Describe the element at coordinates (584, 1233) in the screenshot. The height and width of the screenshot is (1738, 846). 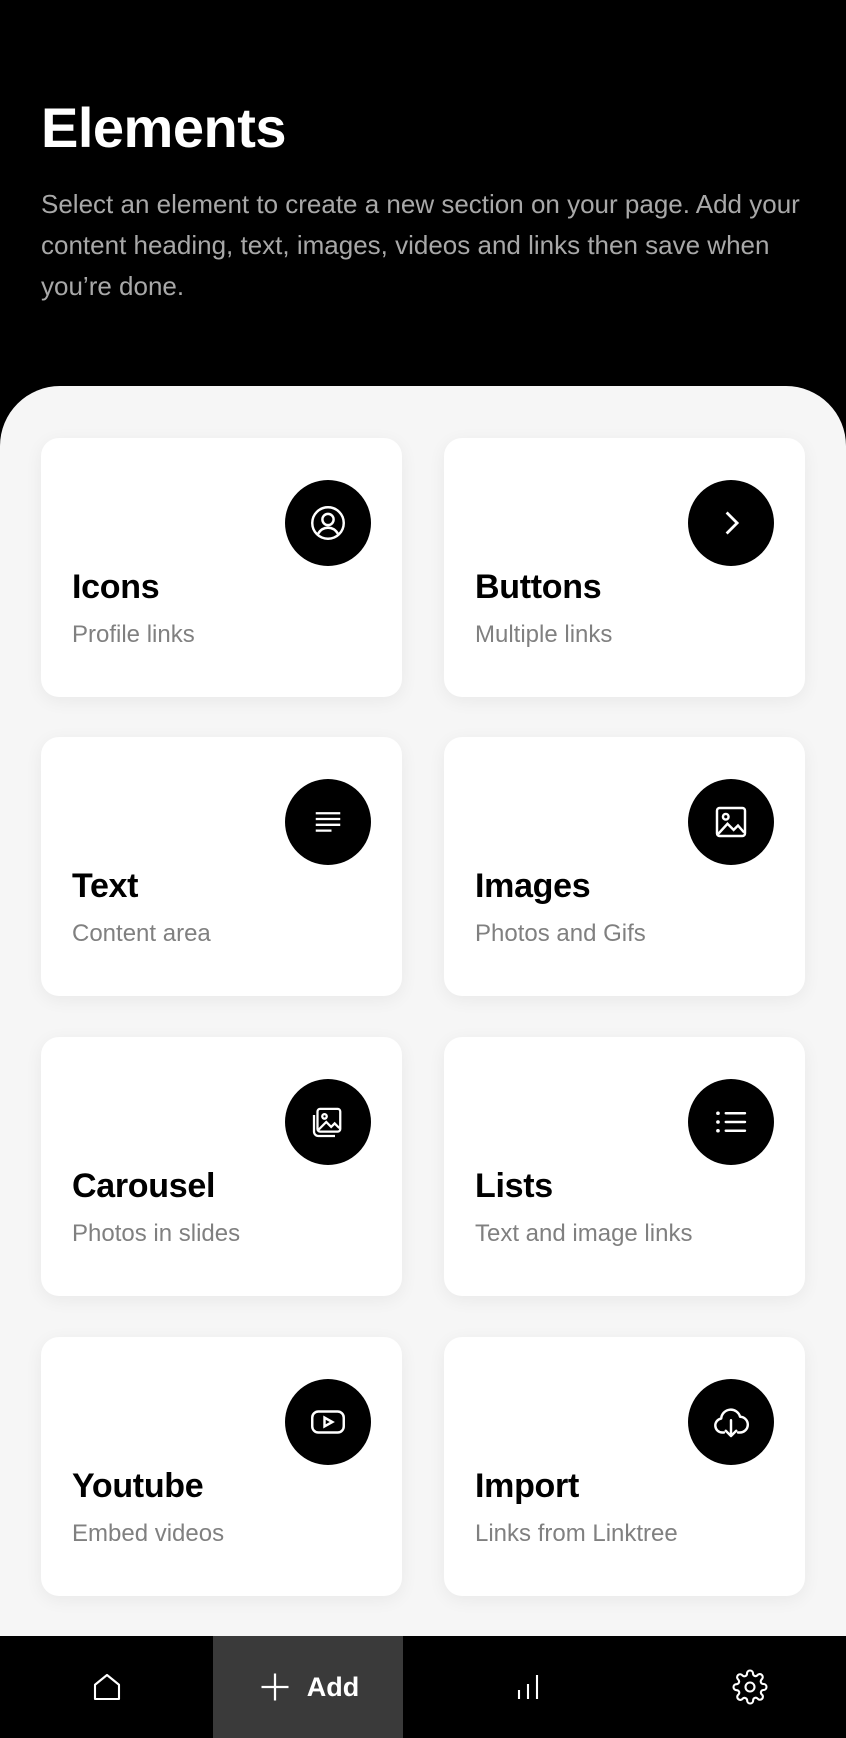
I see `card-subtitle: Text and image links` at that location.